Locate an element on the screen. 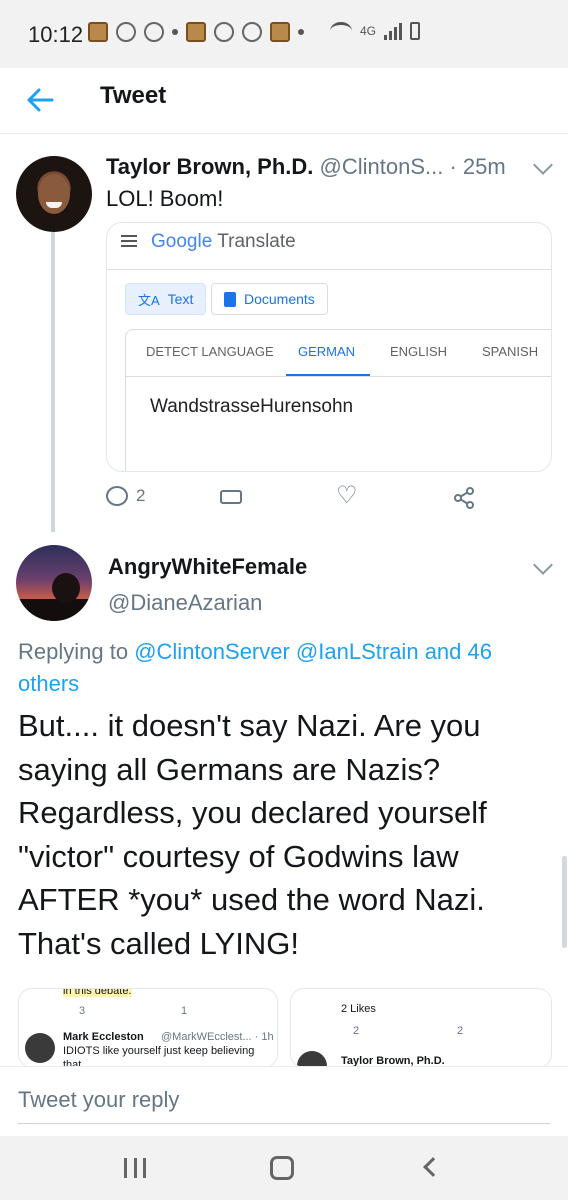 Image resolution: width=568 pixels, height=1200 pixels. tweet-author: Taylor Brown, Ph.D. @ClintonS... · 25m is located at coordinates (306, 167).